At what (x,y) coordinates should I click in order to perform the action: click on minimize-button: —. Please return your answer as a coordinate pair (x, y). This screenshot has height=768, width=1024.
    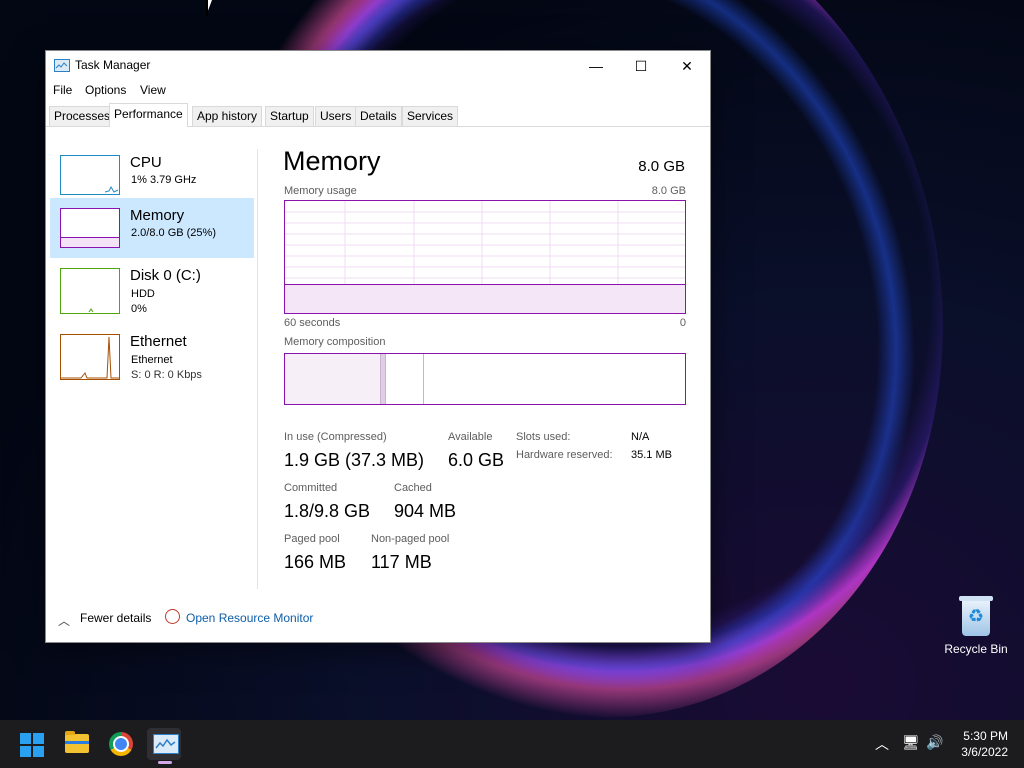
    Looking at the image, I should click on (596, 66).